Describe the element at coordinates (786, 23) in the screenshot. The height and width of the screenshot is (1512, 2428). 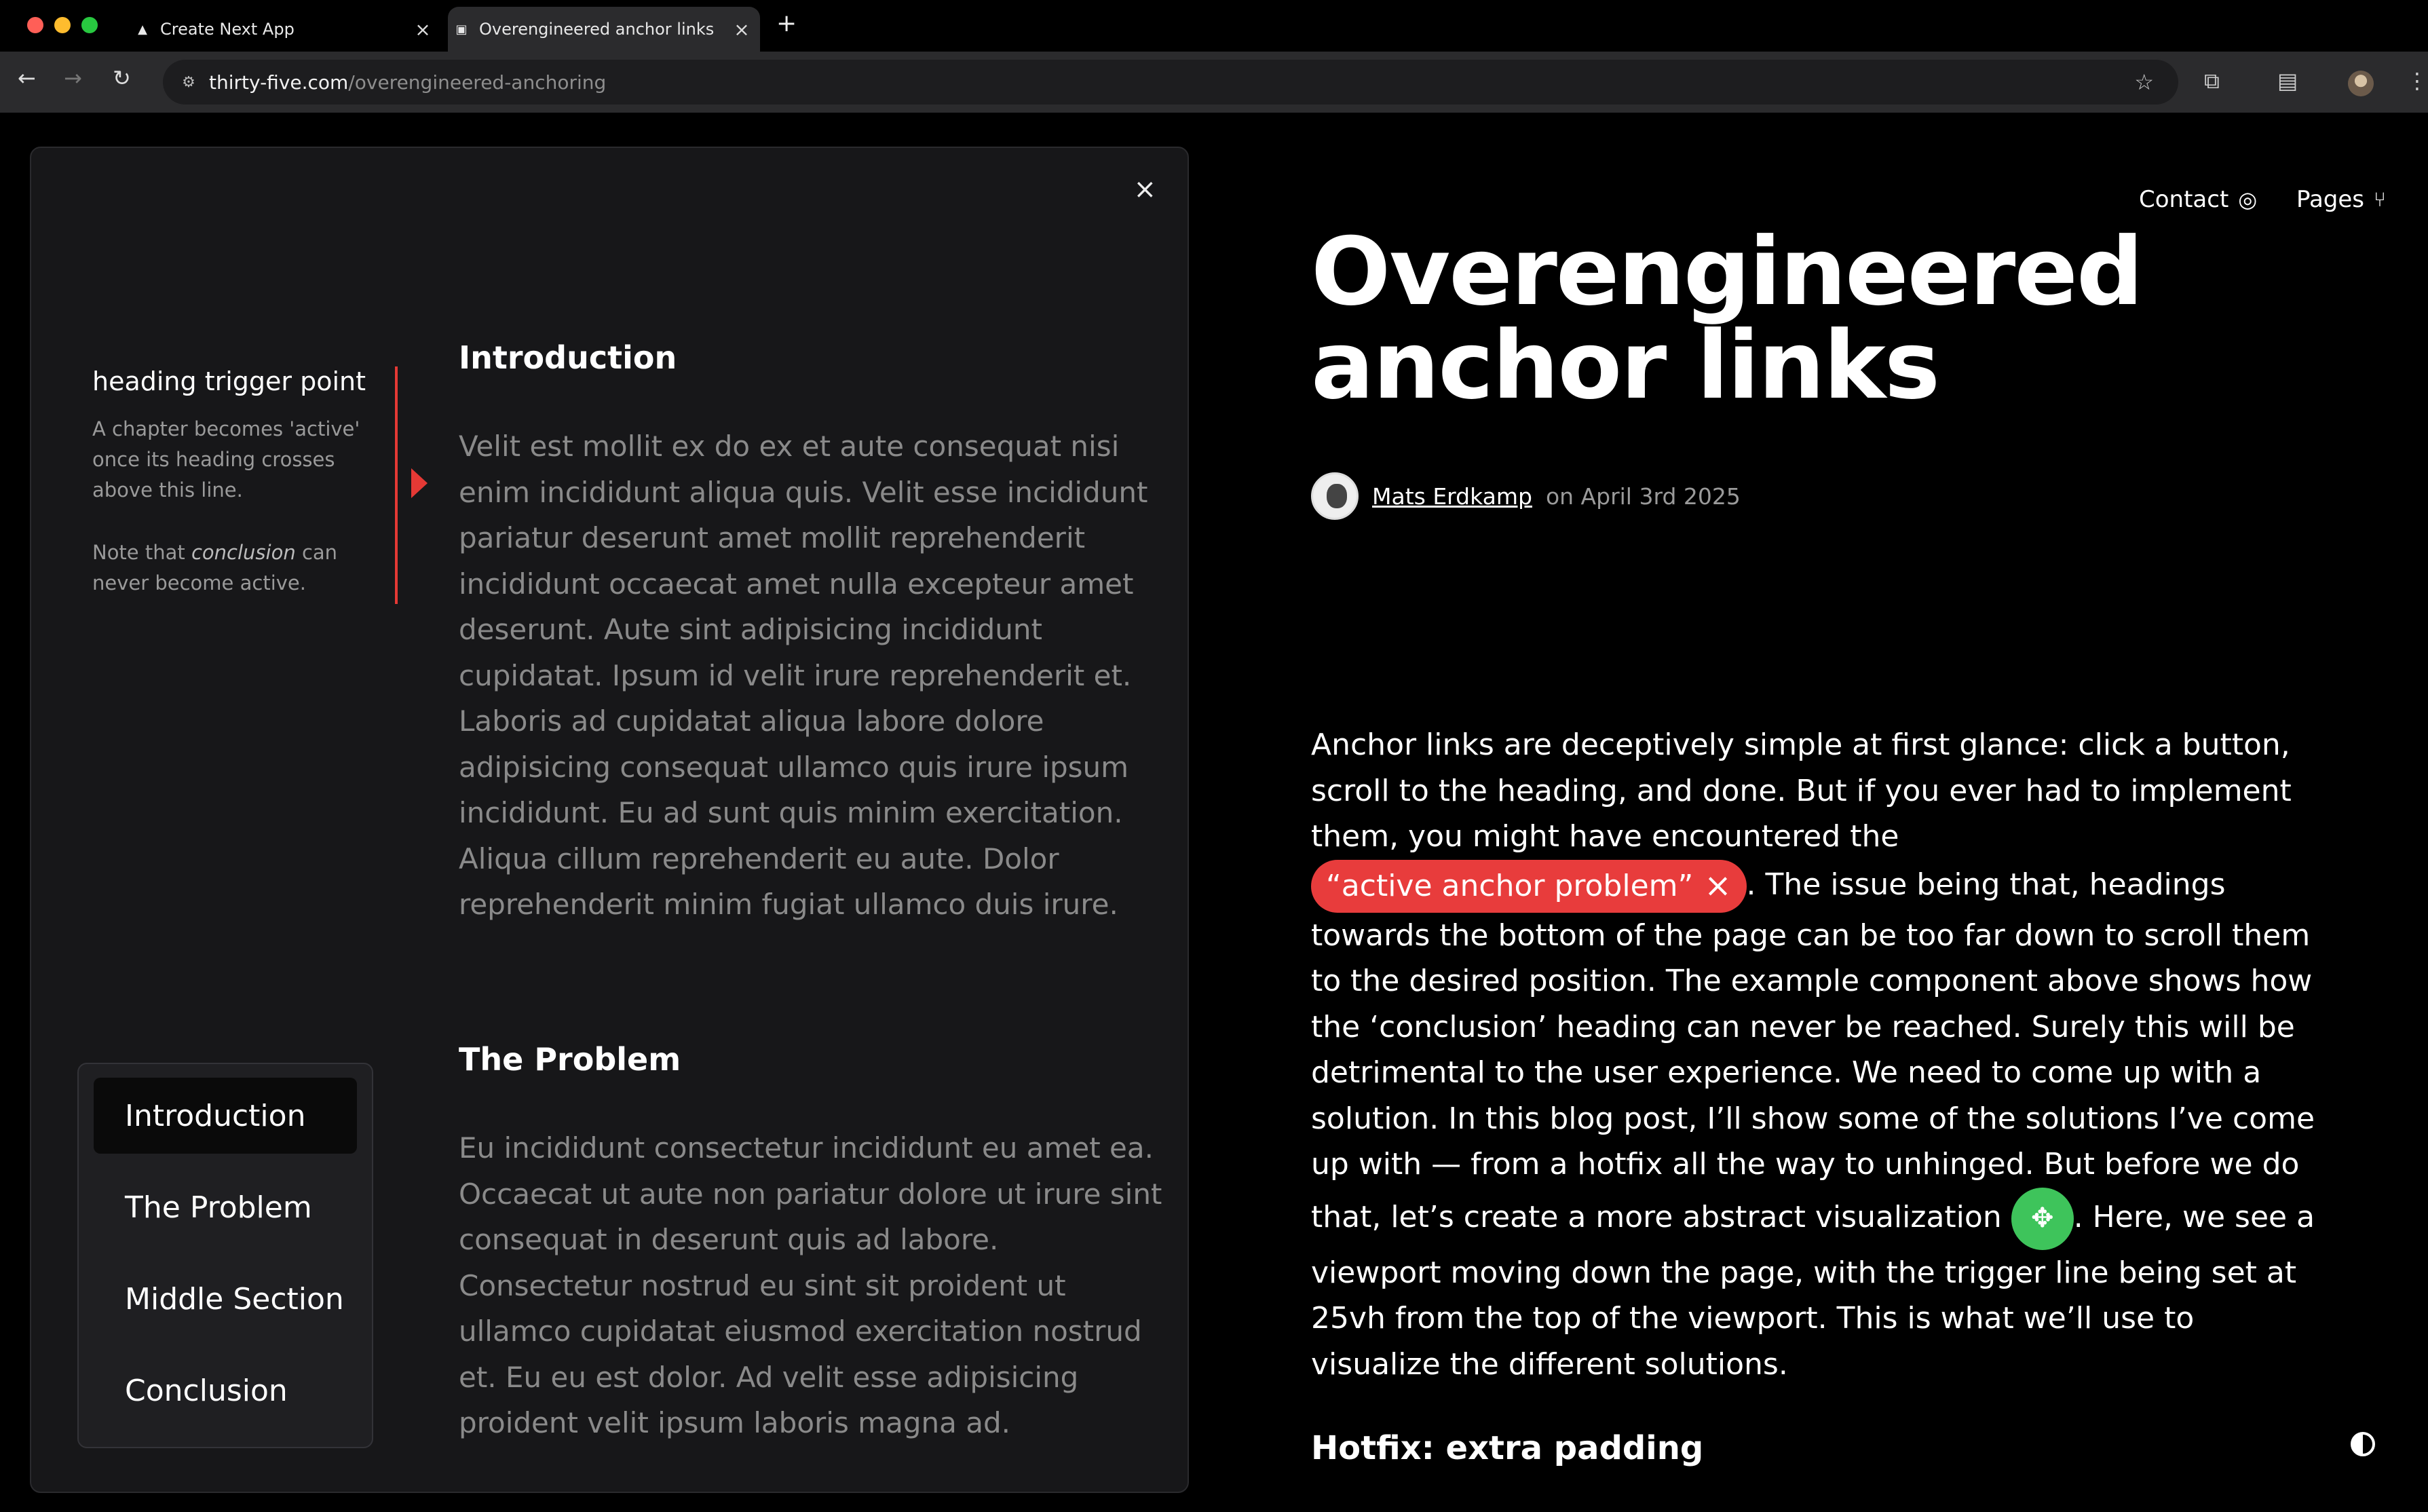
I see `new-tab-icon: +` at that location.